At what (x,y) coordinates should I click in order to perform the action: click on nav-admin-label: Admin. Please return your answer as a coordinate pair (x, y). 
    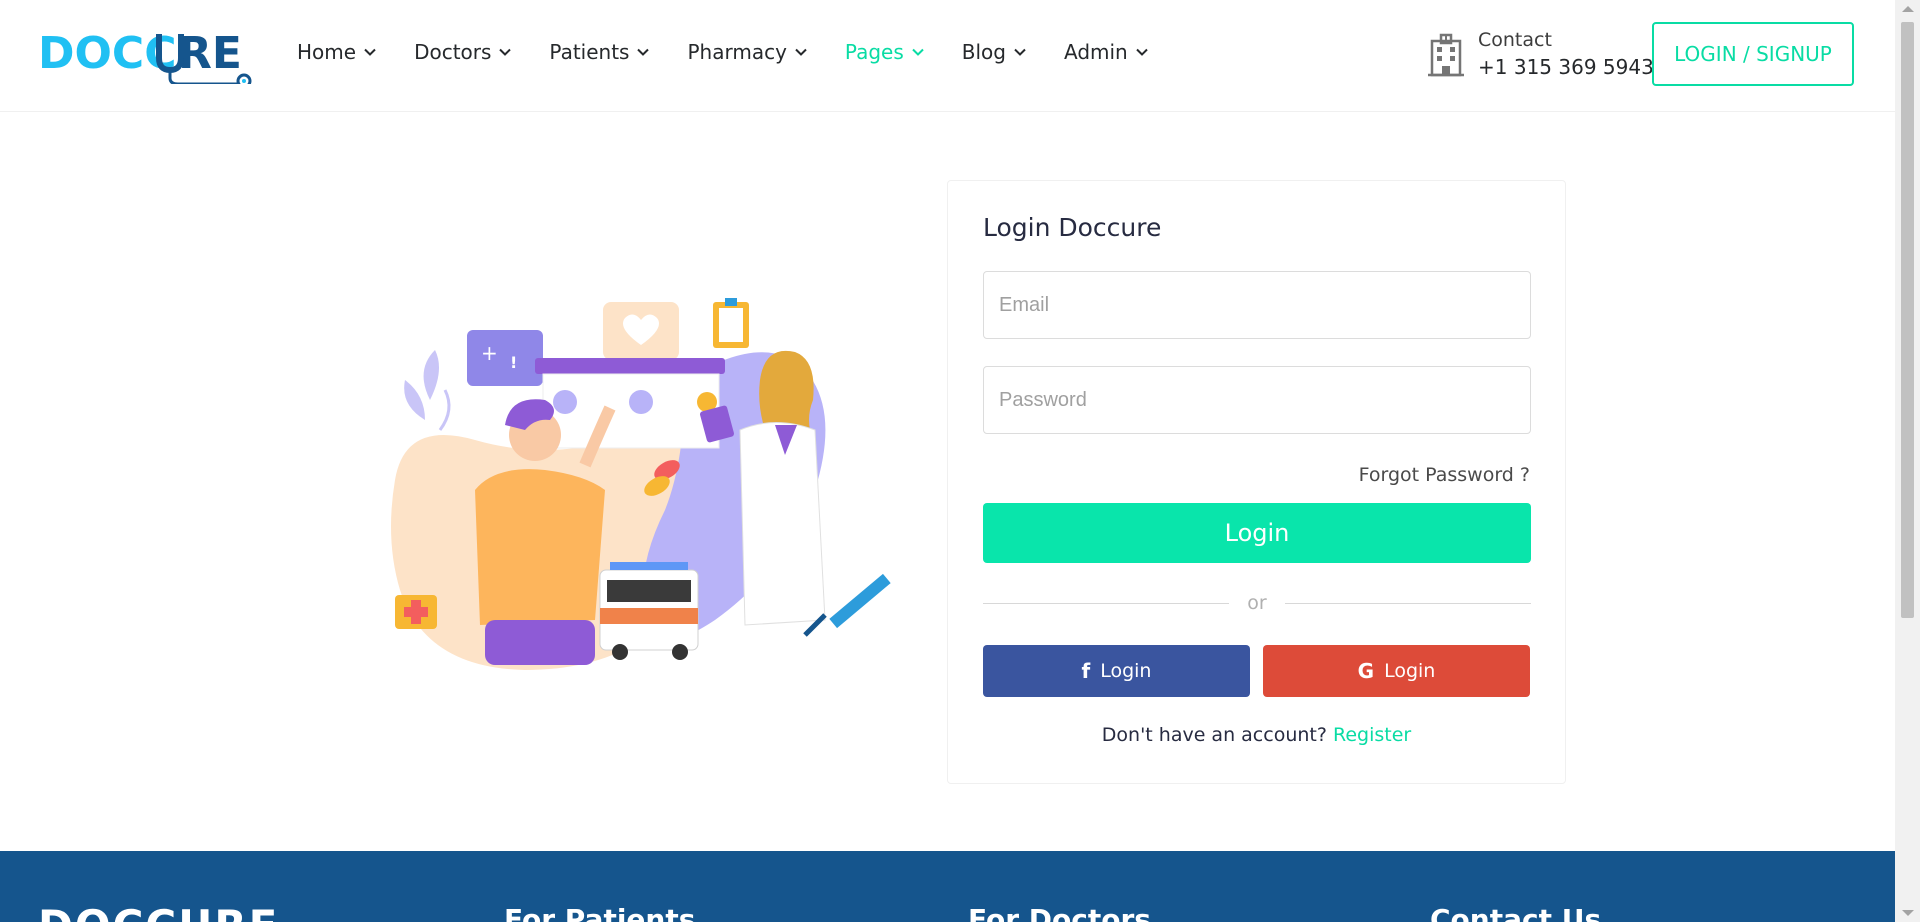
    Looking at the image, I should click on (1095, 52).